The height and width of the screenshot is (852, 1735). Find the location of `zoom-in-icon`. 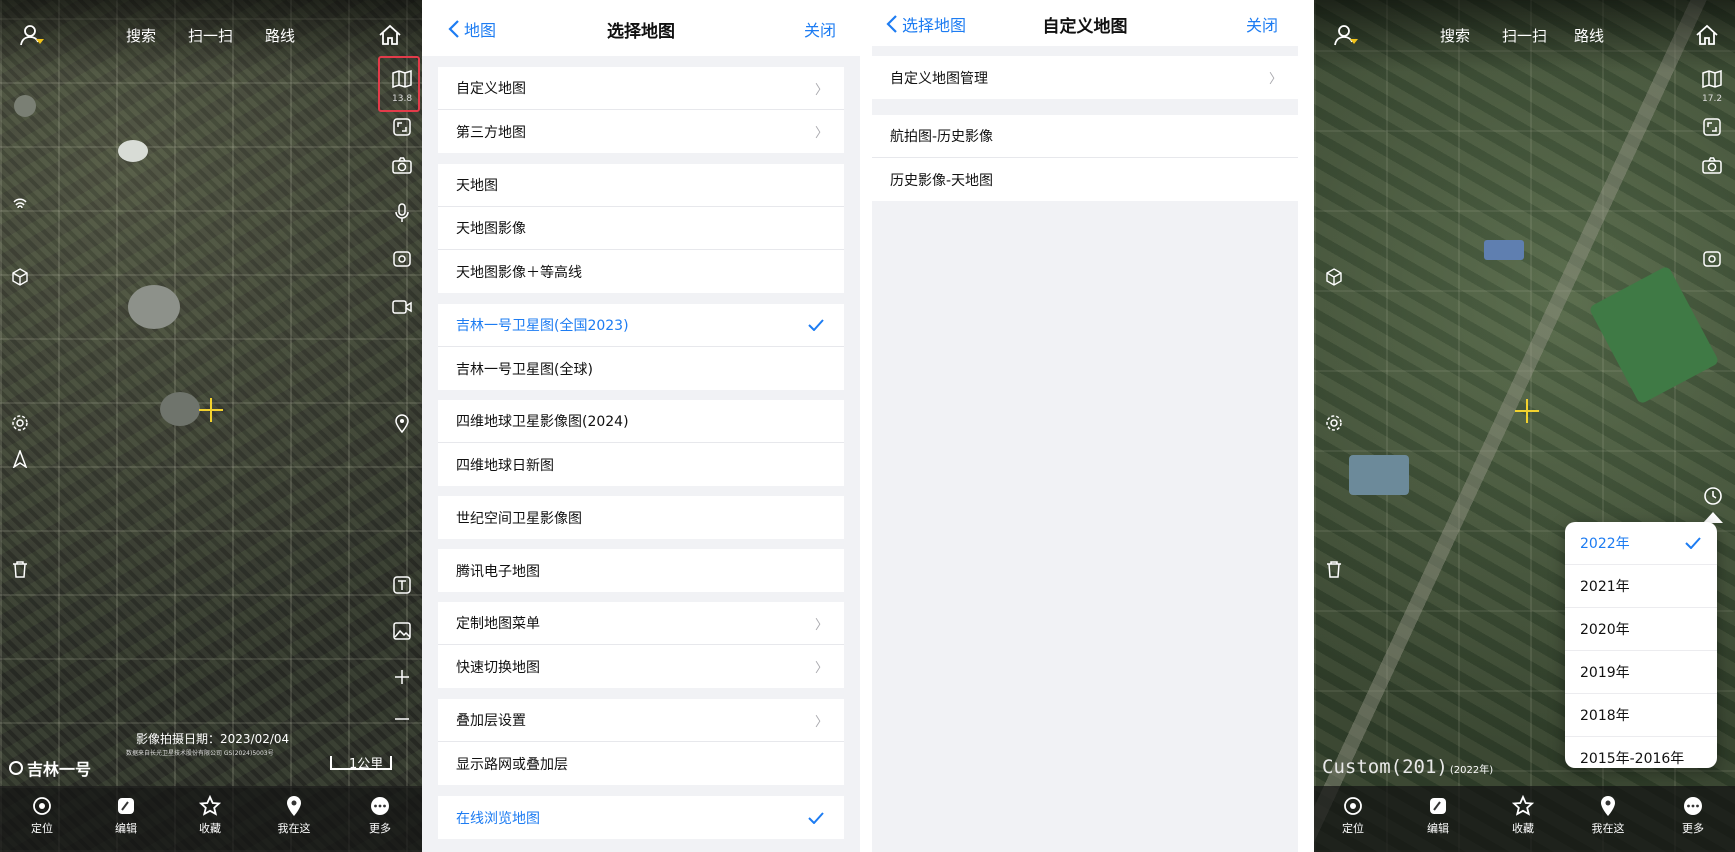

zoom-in-icon is located at coordinates (402, 677).